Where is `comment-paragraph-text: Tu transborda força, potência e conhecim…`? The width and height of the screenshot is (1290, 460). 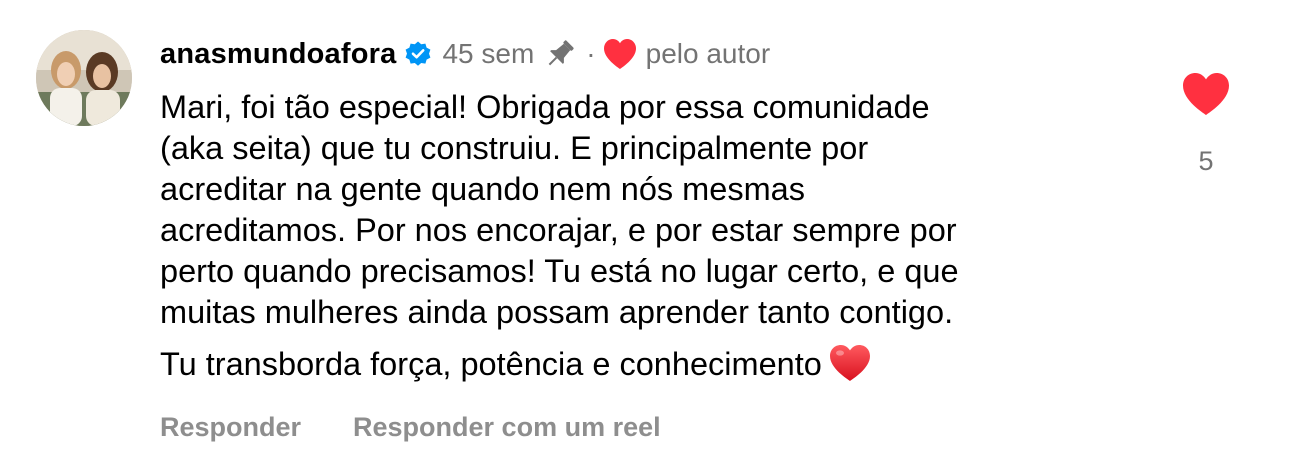
comment-paragraph-text: Tu transborda força, potência e conhecim… is located at coordinates (491, 364).